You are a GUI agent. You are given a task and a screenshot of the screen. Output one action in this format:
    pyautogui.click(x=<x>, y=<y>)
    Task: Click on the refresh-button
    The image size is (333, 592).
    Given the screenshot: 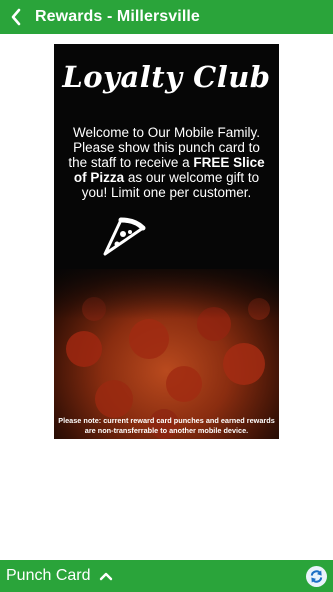 What is the action you would take?
    pyautogui.click(x=316, y=576)
    